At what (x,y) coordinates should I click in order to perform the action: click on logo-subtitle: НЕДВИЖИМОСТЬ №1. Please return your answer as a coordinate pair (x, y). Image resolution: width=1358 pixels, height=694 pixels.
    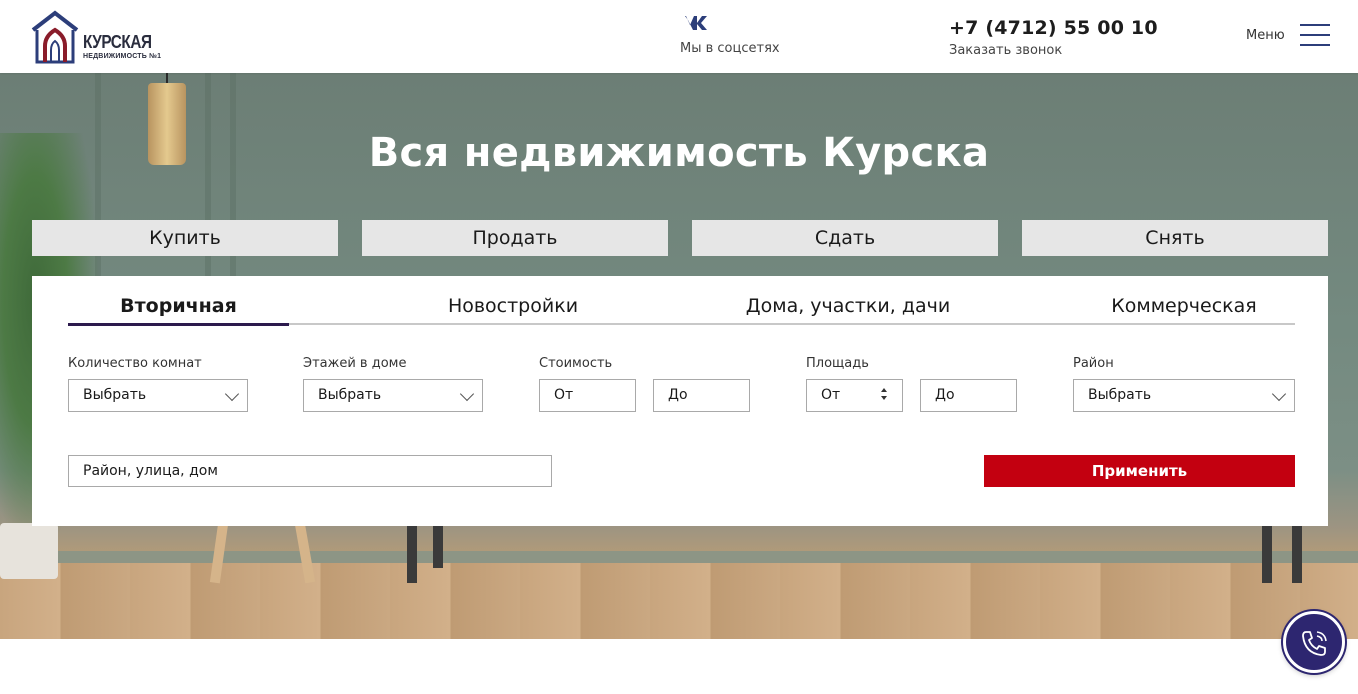
    Looking at the image, I should click on (122, 56).